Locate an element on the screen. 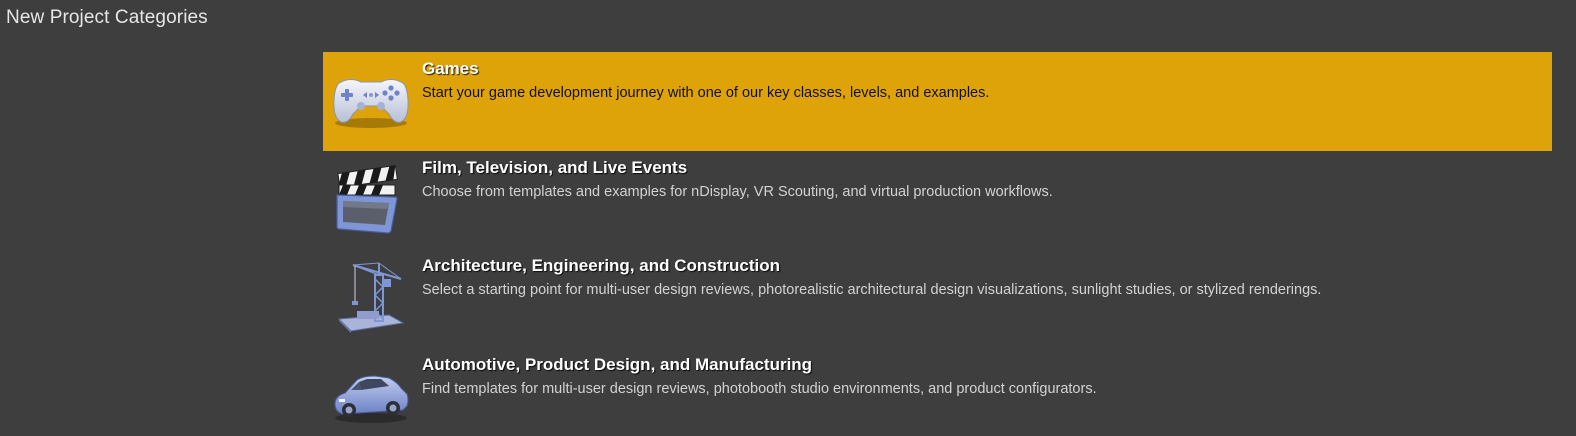  panel-title: New Project Categories is located at coordinates (107, 17).